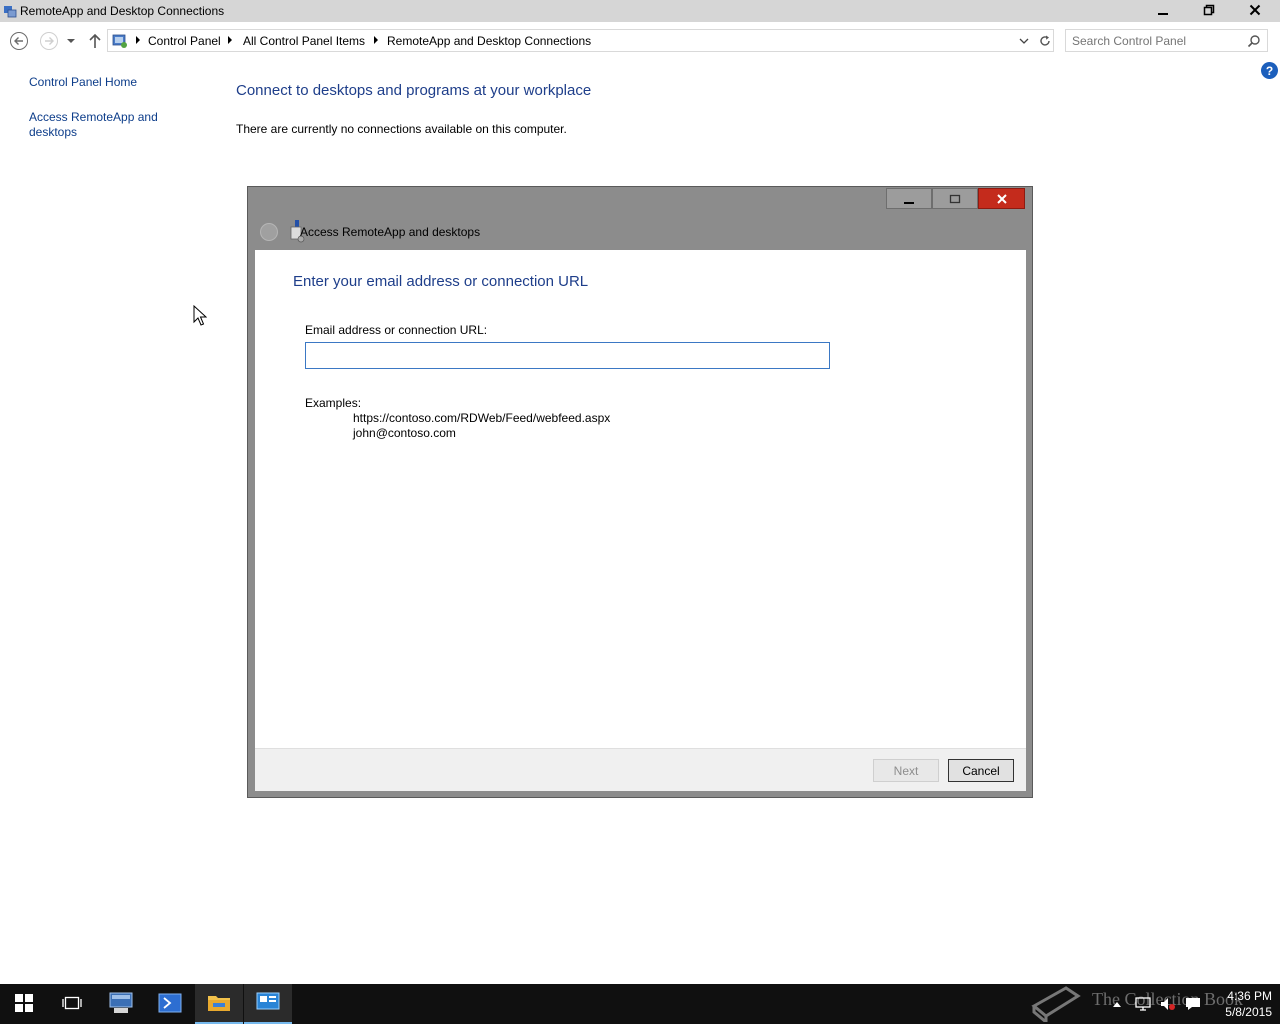 The width and height of the screenshot is (1280, 1024). What do you see at coordinates (1163, 10) in the screenshot?
I see `minimize-button` at bounding box center [1163, 10].